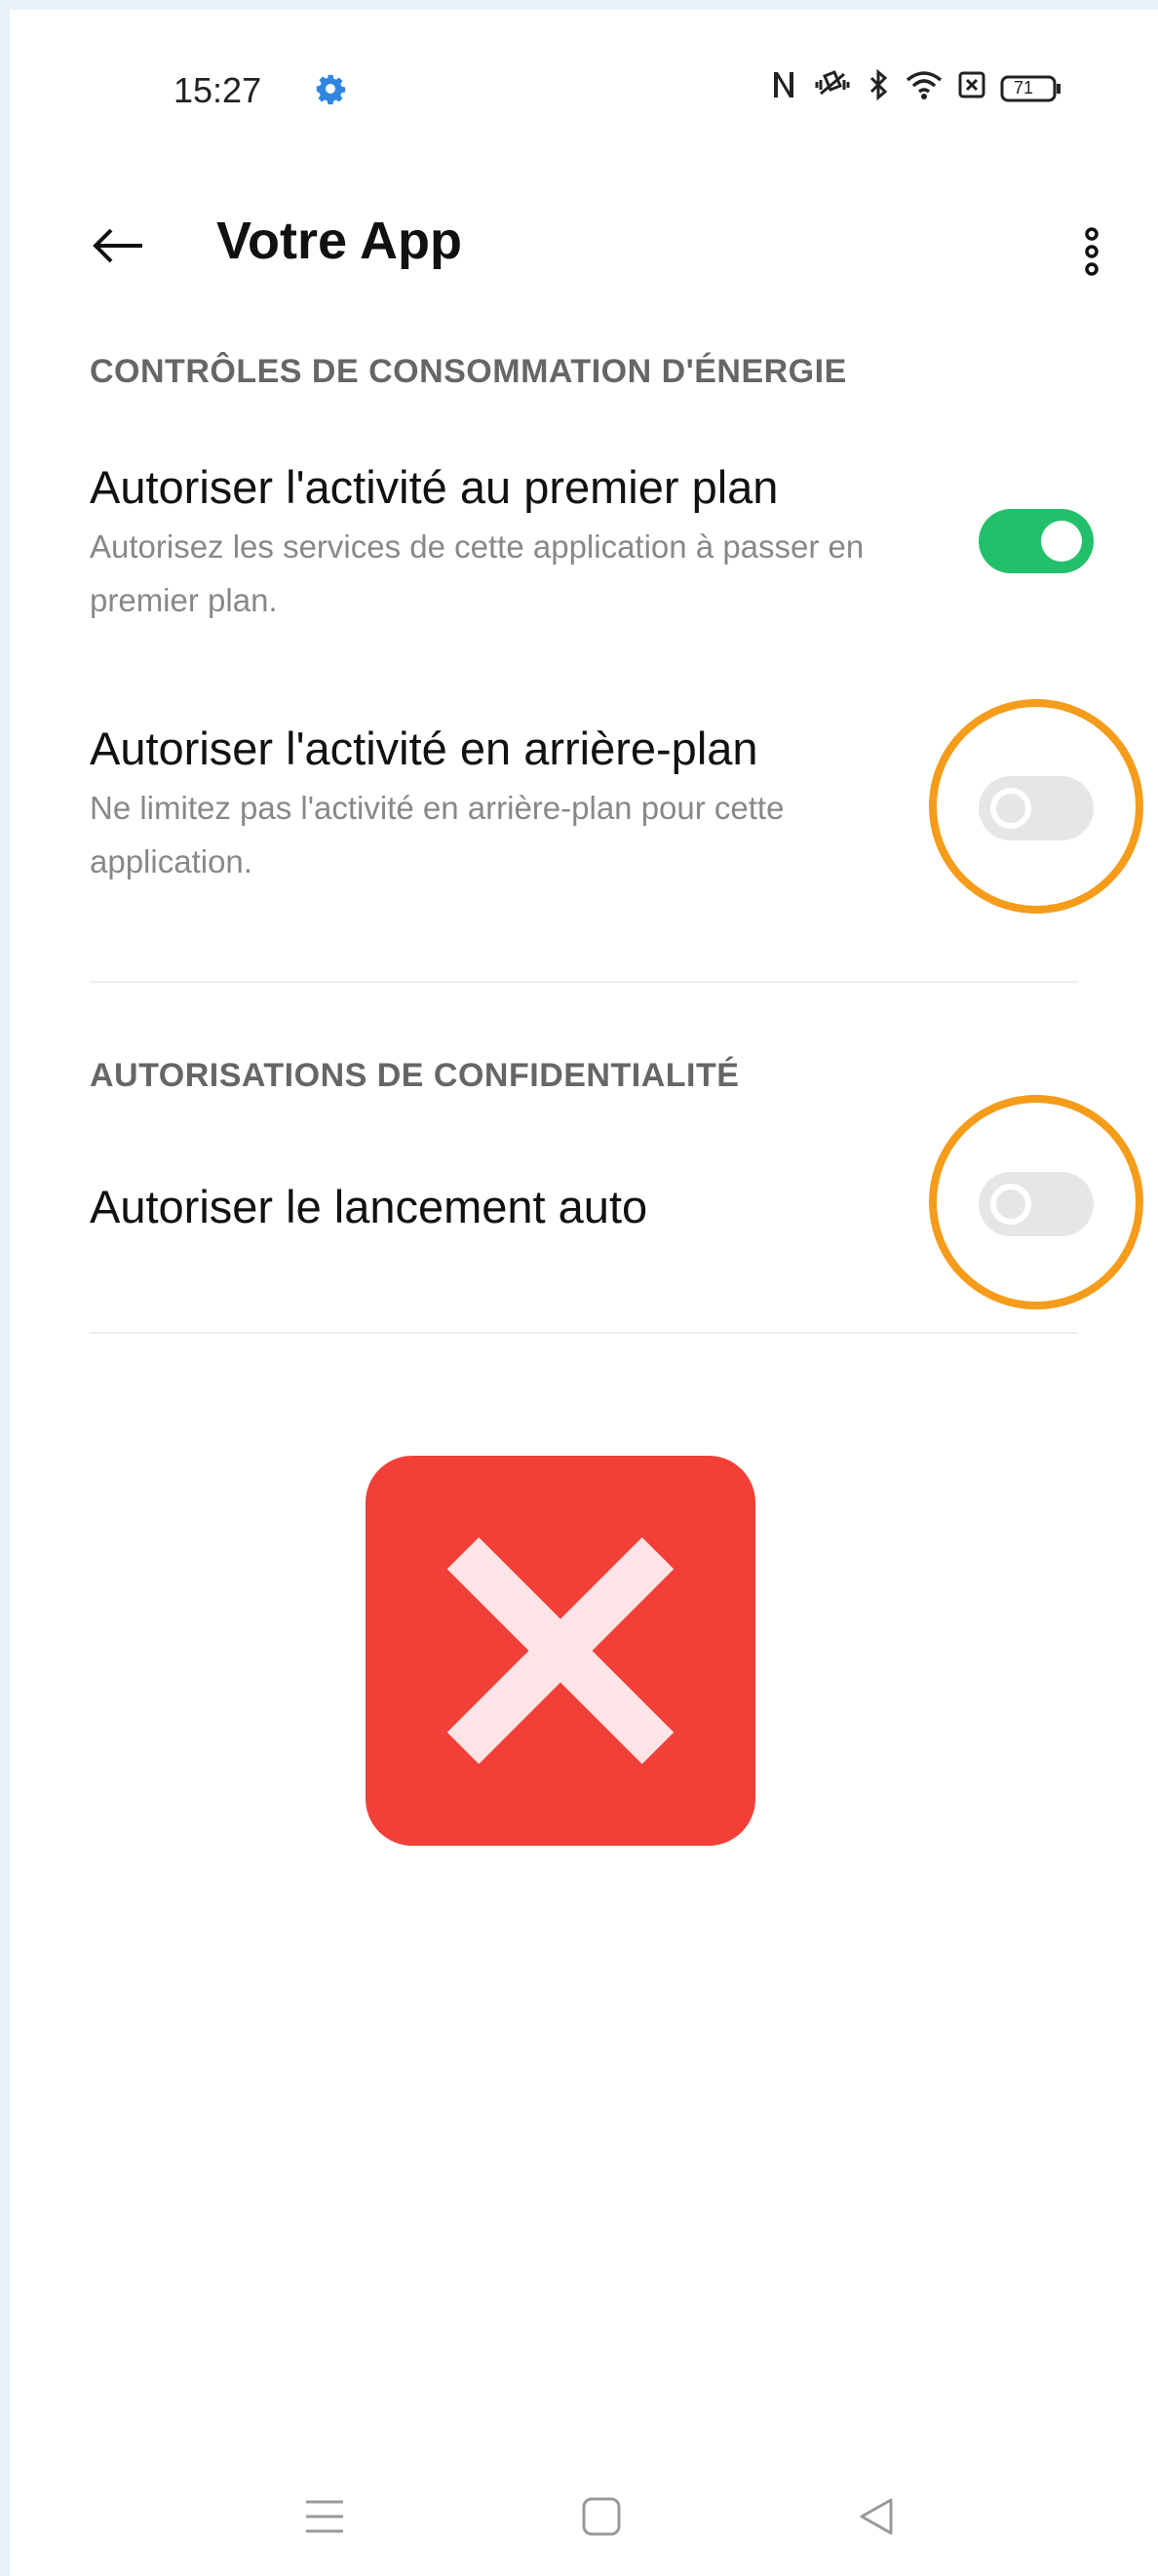 This screenshot has width=1158, height=2576. Describe the element at coordinates (561, 1651) in the screenshot. I see `error-x-icon` at that location.